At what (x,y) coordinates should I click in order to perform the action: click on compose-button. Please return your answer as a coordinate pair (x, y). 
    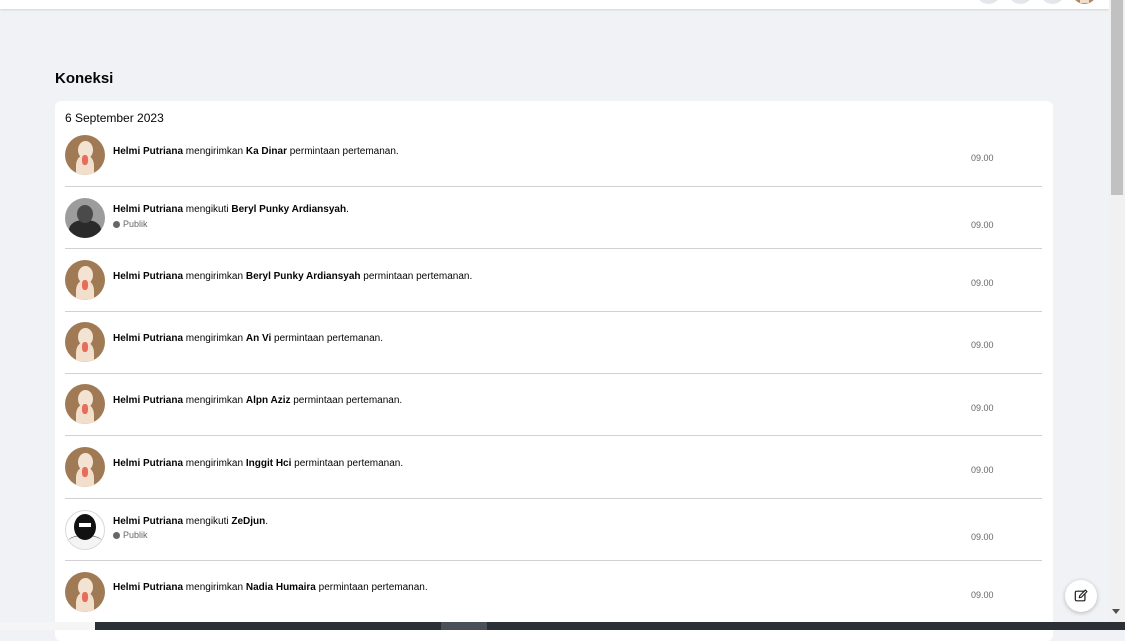
    Looking at the image, I should click on (1081, 596).